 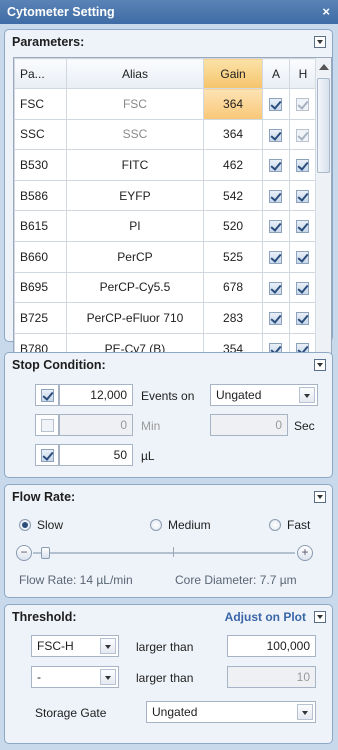 I want to click on events-checkbox, so click(x=47, y=395).